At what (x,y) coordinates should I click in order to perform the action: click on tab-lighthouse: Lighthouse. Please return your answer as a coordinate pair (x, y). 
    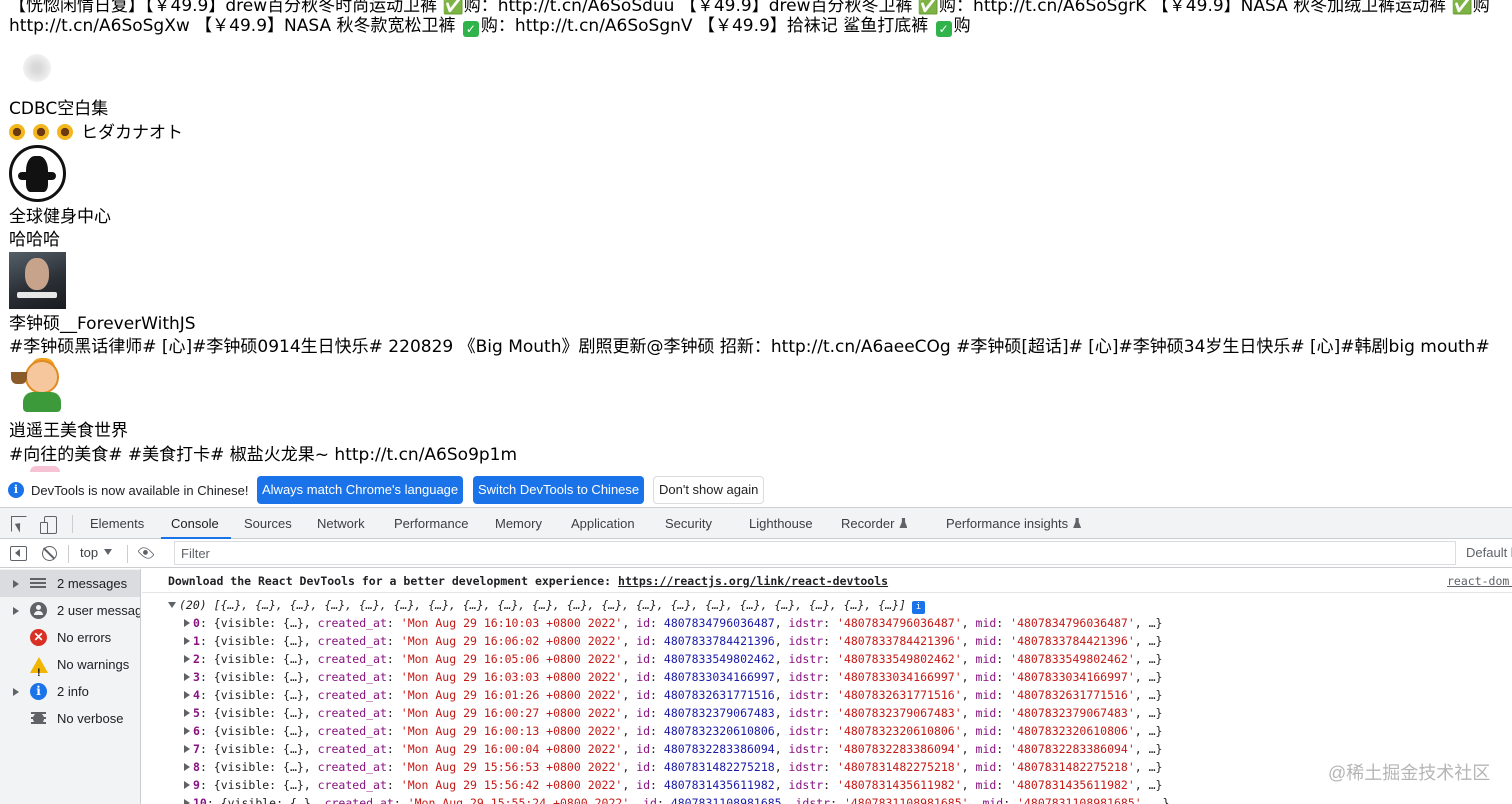
    Looking at the image, I should click on (781, 523).